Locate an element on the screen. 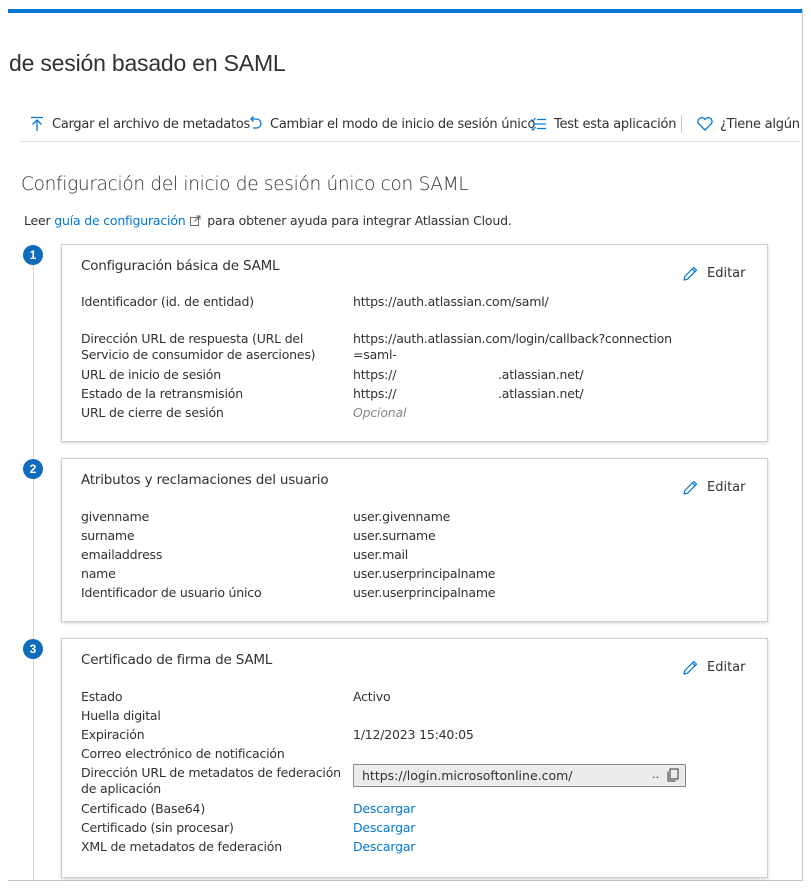 This screenshot has width=811, height=890. upload-metadata-label: Cargar el archivo de metadatos is located at coordinates (151, 124).